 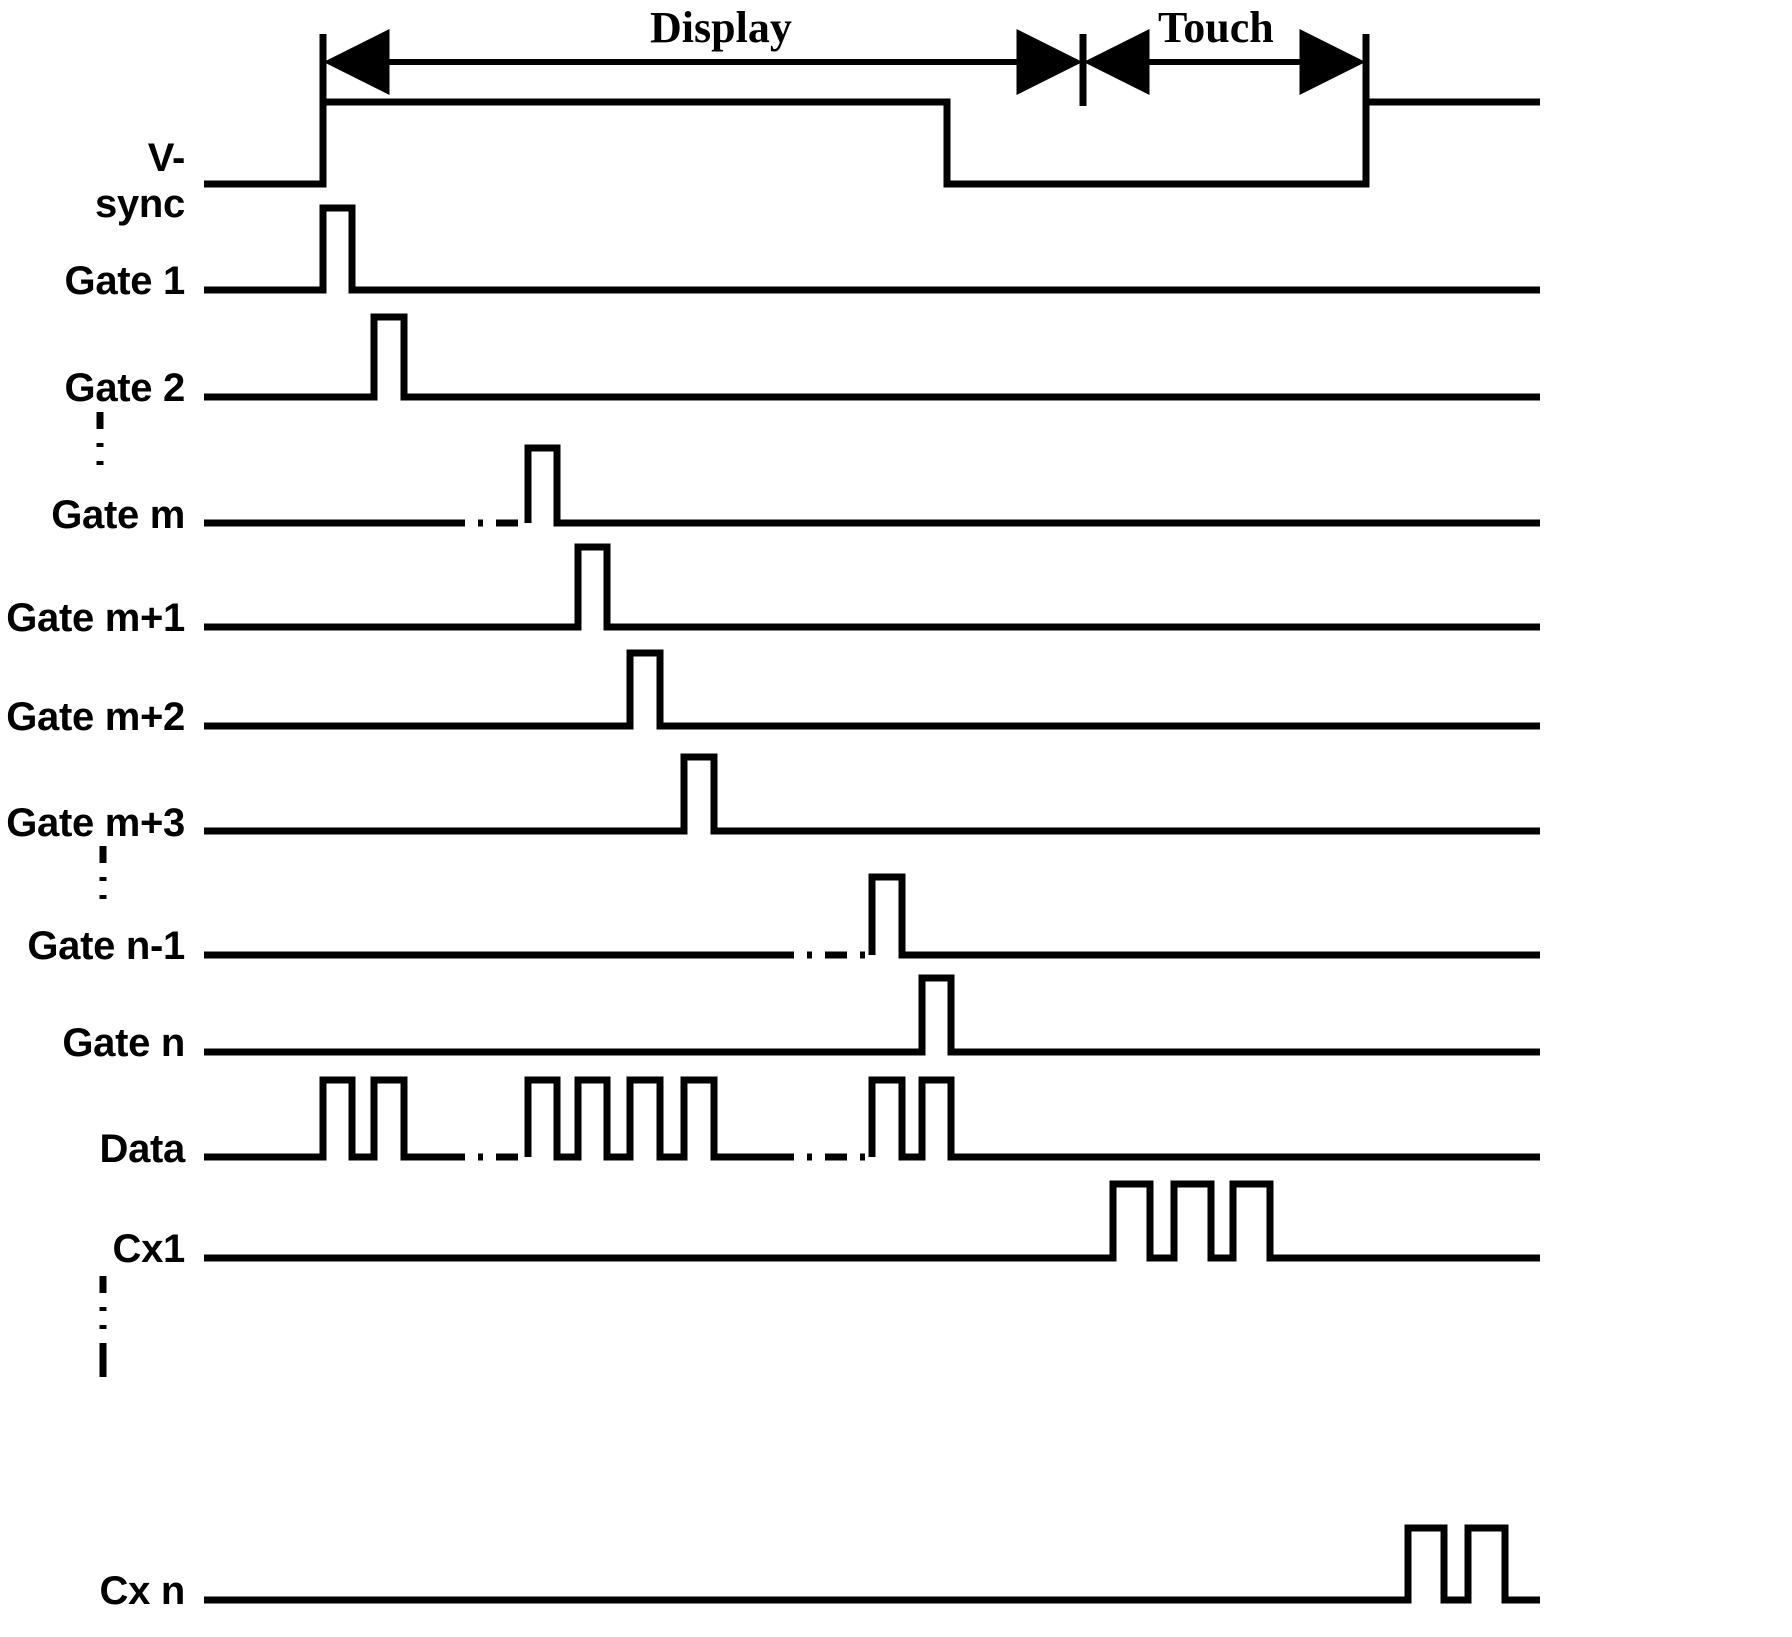 What do you see at coordinates (872, 143) in the screenshot?
I see `waveform-v-sync` at bounding box center [872, 143].